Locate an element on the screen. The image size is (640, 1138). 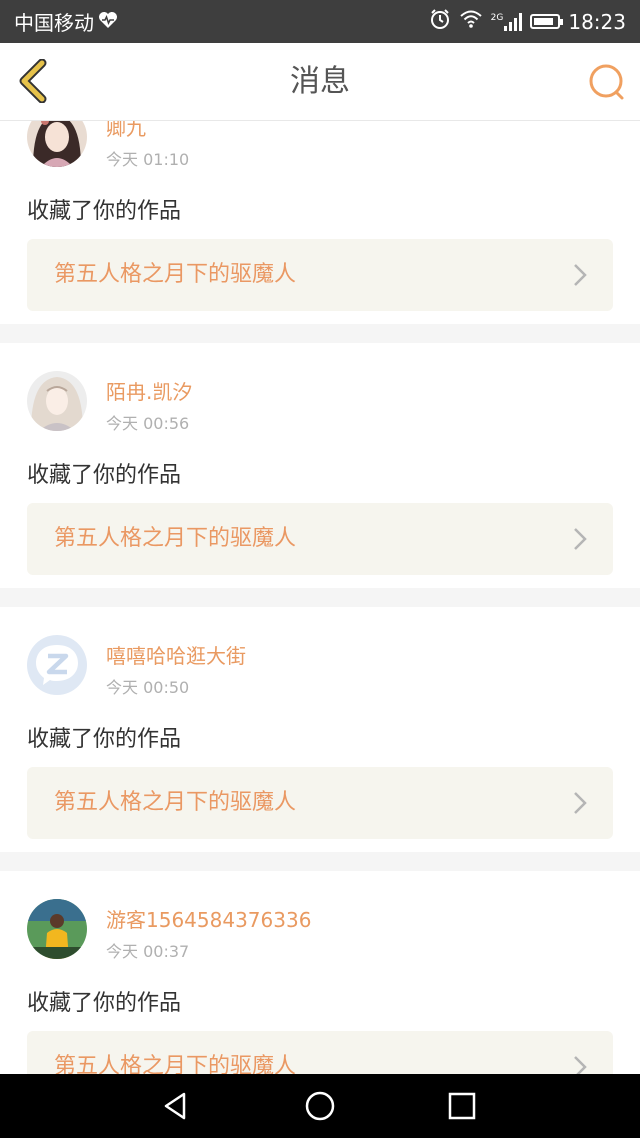
alarm-icon is located at coordinates (440, 21).